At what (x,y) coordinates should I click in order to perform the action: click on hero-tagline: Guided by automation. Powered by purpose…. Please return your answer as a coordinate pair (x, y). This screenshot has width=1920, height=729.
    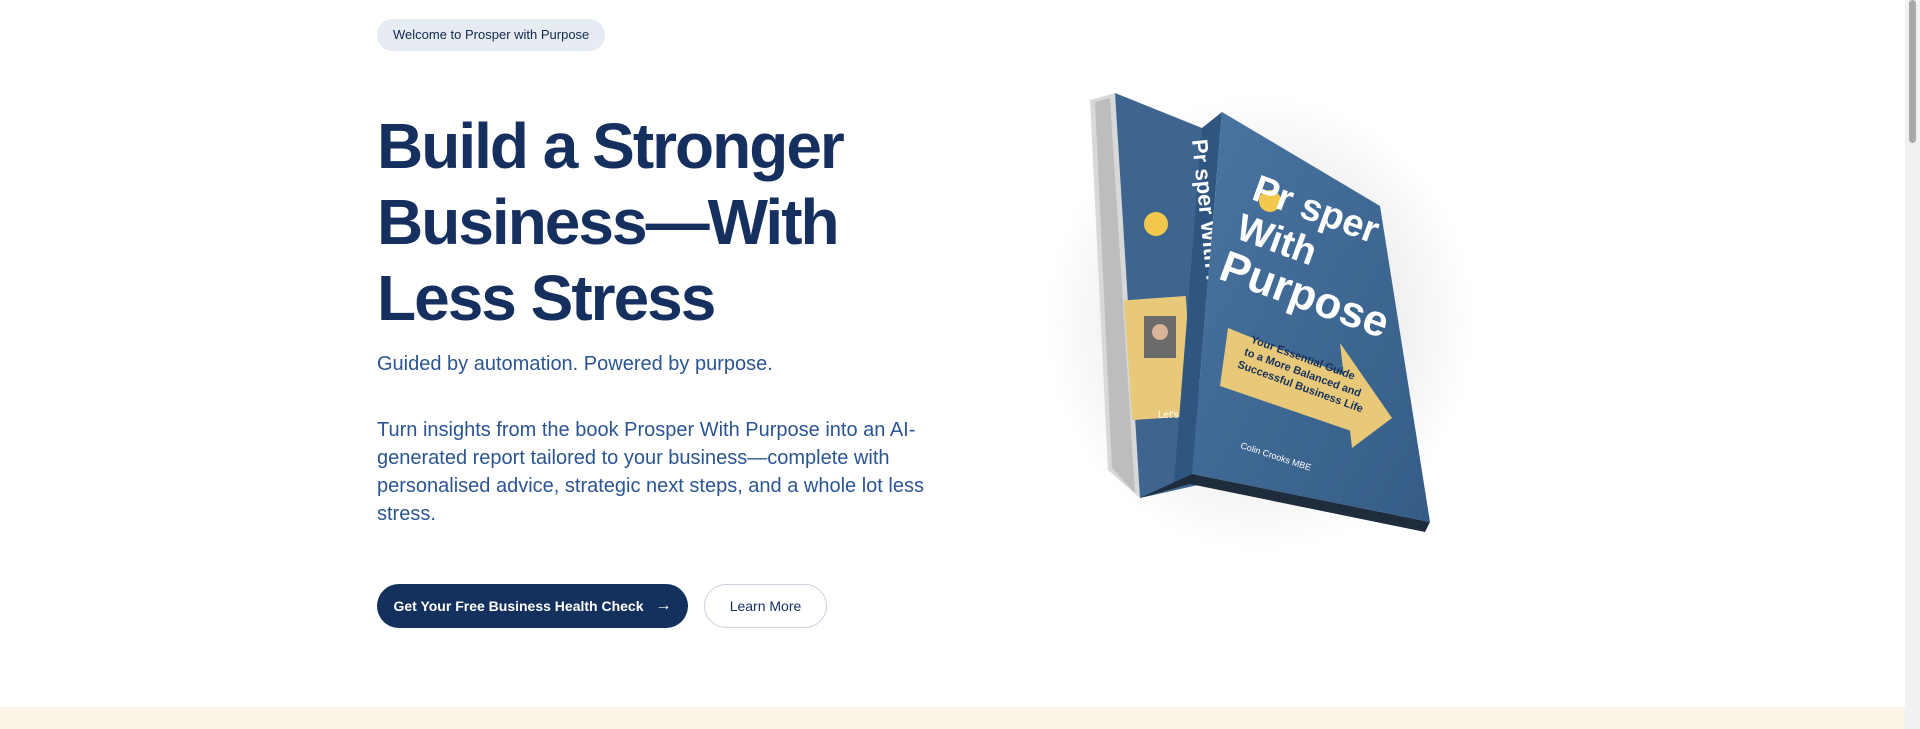
    Looking at the image, I should click on (575, 364).